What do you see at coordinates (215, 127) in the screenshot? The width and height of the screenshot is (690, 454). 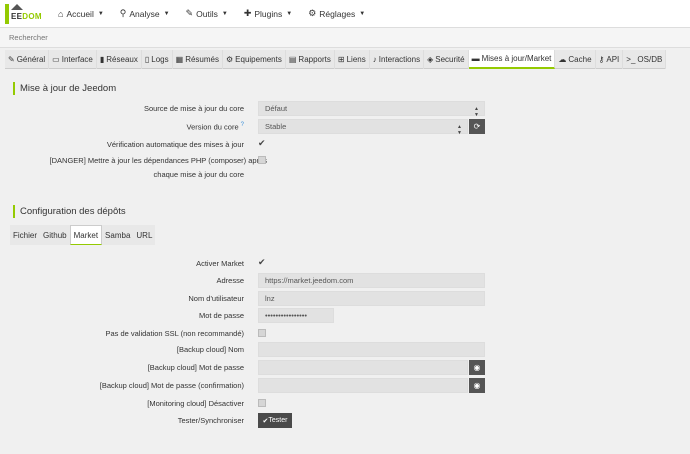 I see `version-label: Version du core?` at bounding box center [215, 127].